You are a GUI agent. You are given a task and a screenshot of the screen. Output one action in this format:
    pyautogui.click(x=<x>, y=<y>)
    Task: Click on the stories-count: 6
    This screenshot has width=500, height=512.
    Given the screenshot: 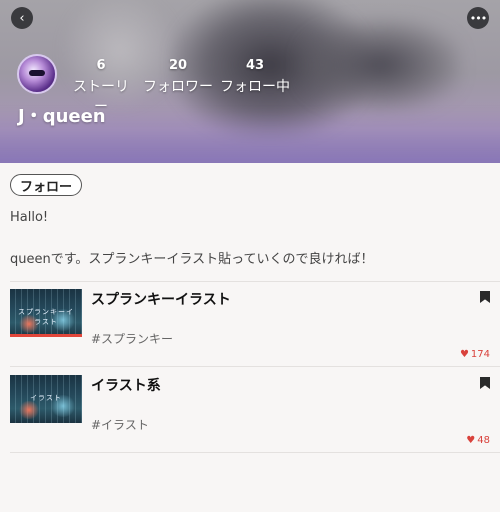 What is the action you would take?
    pyautogui.click(x=101, y=65)
    